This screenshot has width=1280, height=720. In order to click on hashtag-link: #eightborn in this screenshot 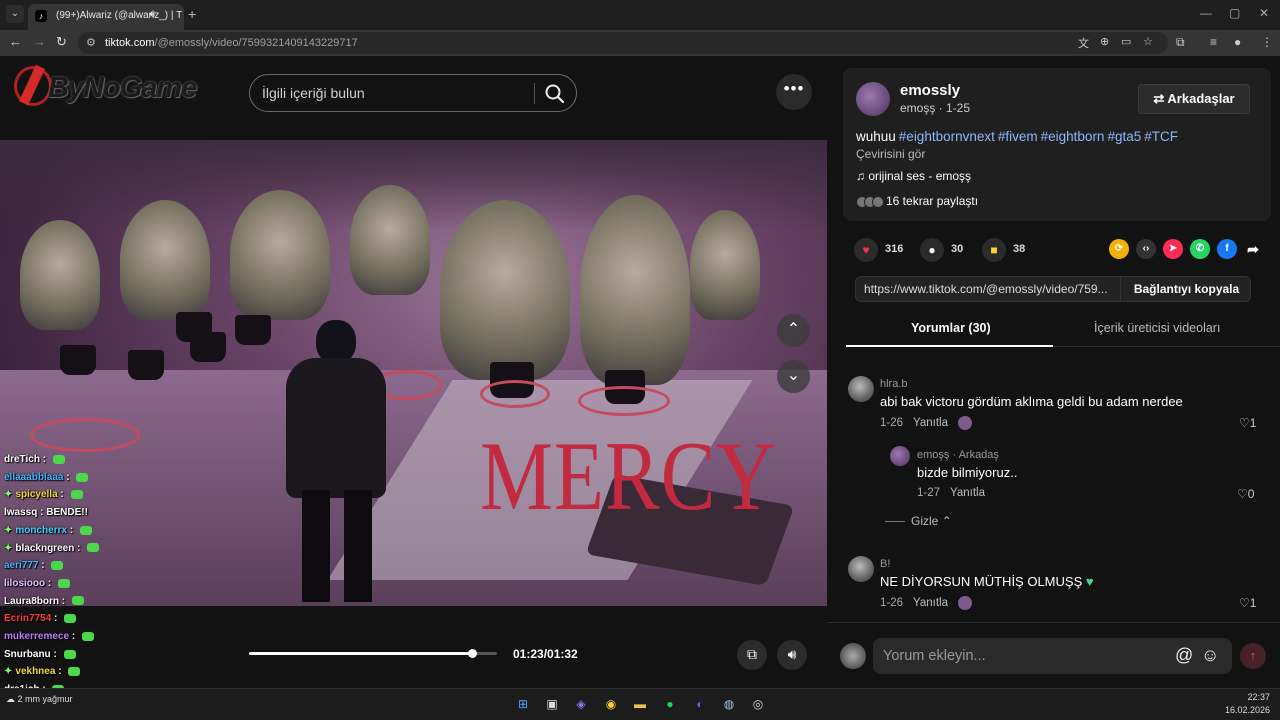, I will do `click(1073, 136)`.